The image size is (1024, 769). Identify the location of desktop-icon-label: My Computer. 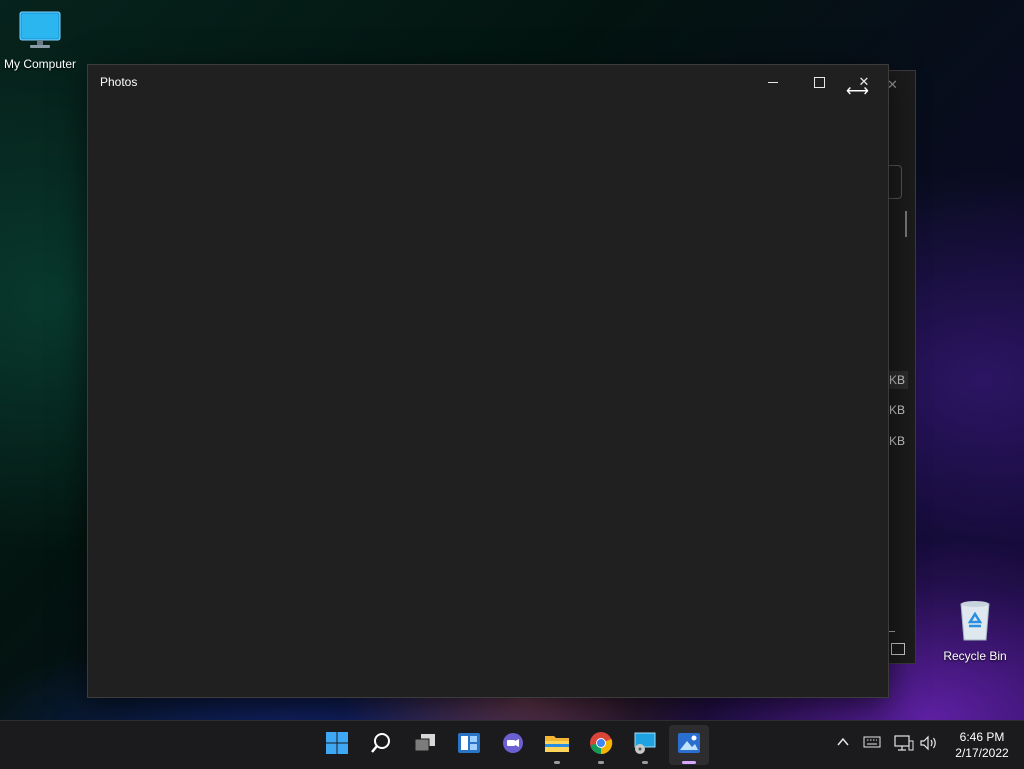
(40, 64).